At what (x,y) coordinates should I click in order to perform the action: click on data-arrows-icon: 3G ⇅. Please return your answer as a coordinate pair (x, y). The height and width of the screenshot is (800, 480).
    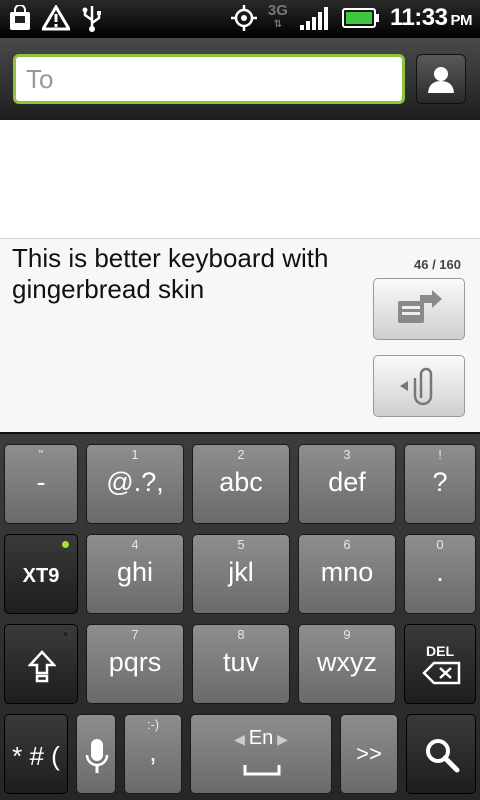
    Looking at the image, I should click on (277, 16).